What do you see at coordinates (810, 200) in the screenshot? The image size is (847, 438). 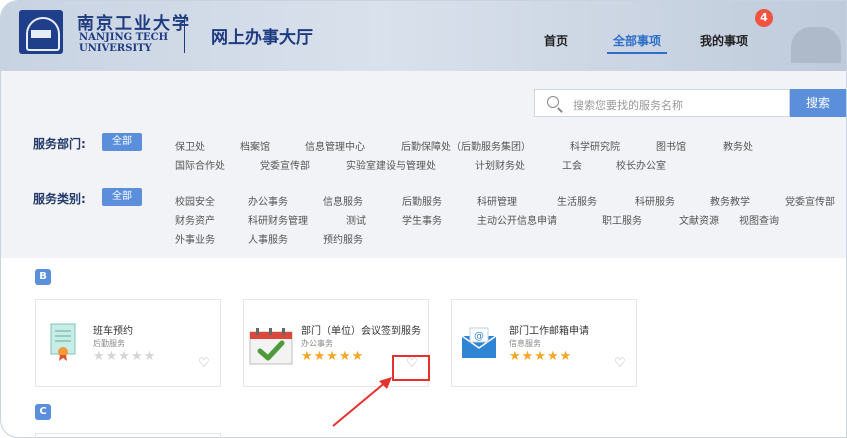 I see `category-option: 党委宣传部` at bounding box center [810, 200].